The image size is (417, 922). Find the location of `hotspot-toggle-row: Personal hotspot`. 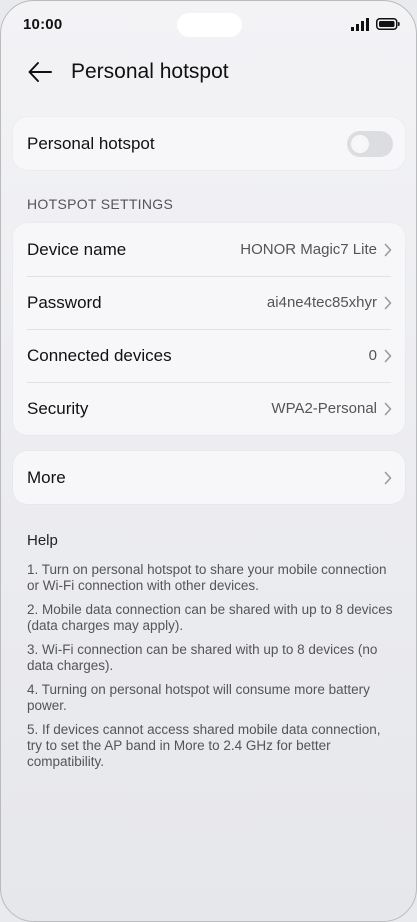

hotspot-toggle-row: Personal hotspot is located at coordinates (209, 143).